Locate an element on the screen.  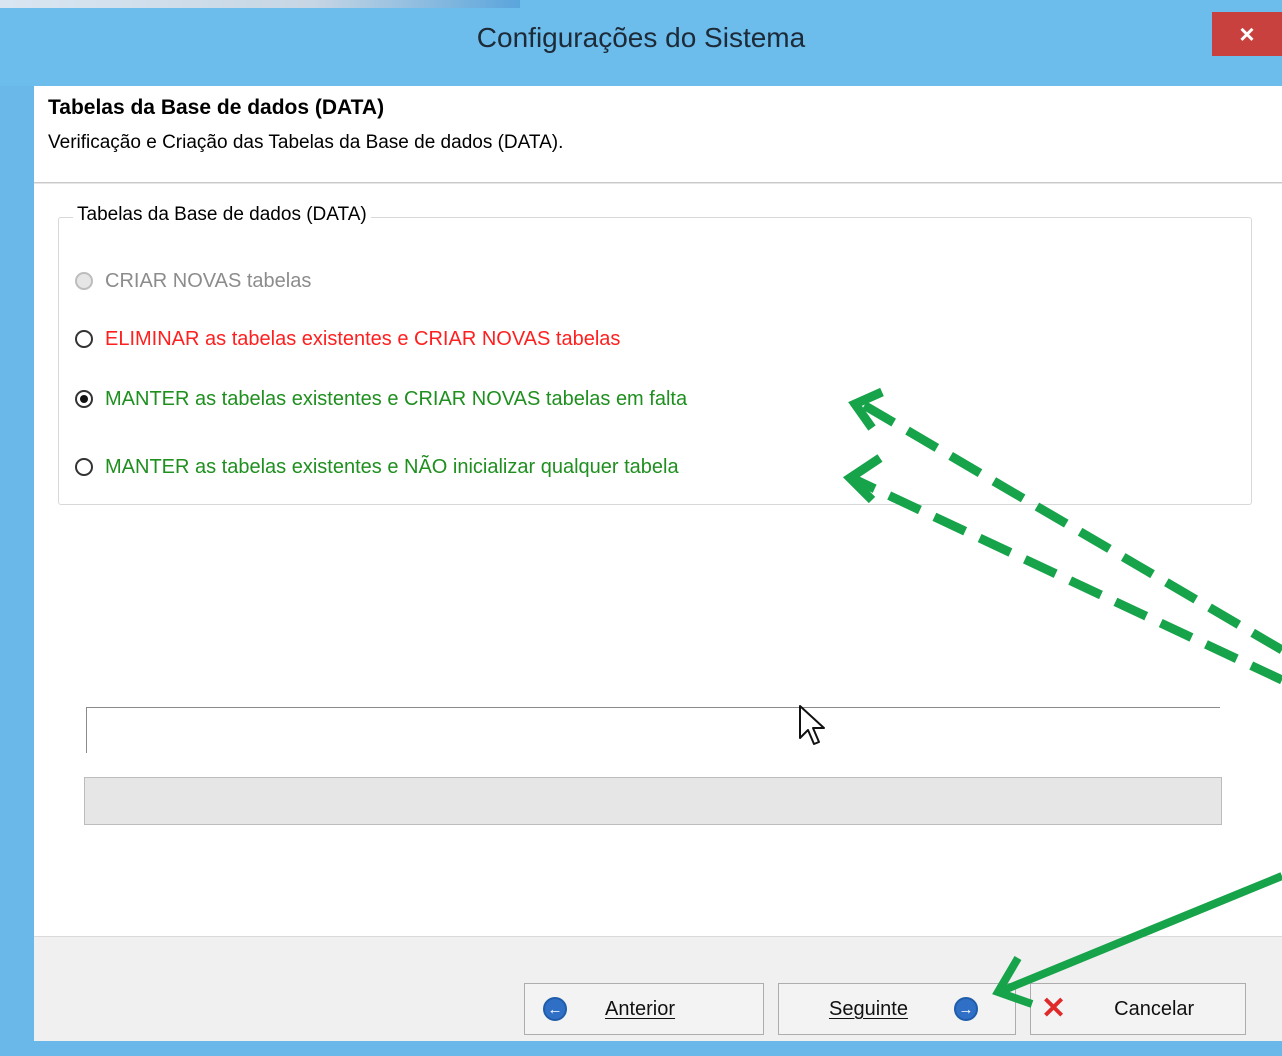
group-legend: Tabelas da Base de dados (DATA) is located at coordinates (222, 215).